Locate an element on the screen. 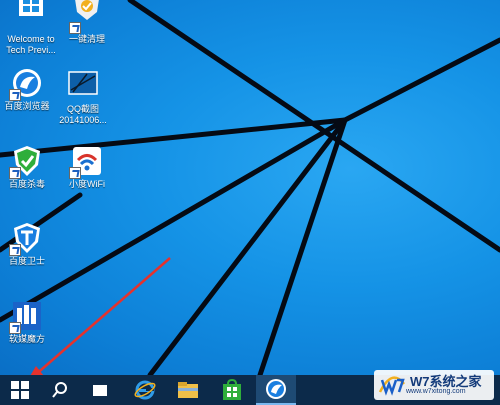 The width and height of the screenshot is (500, 405). w7-logo-icon is located at coordinates (391, 386).